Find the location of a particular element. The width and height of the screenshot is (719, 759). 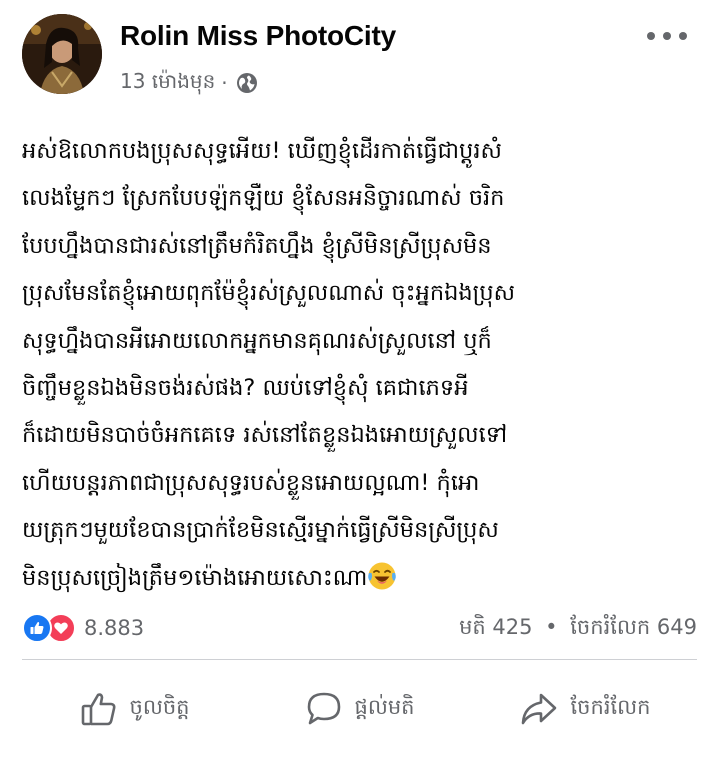

post-timestamp: 13 ម៉ោងមុន is located at coordinates (167, 83).